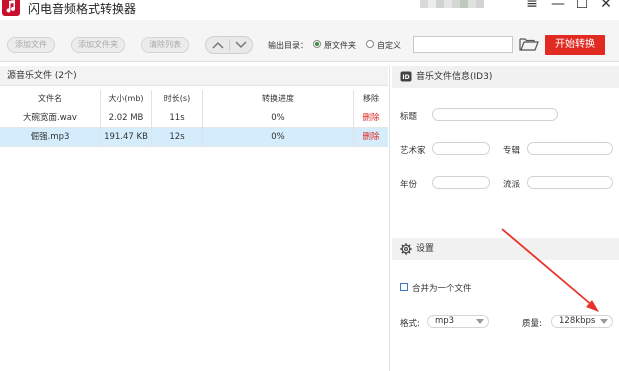 The image size is (619, 371). What do you see at coordinates (165, 45) in the screenshot?
I see `clear-list-button: 清除列表` at bounding box center [165, 45].